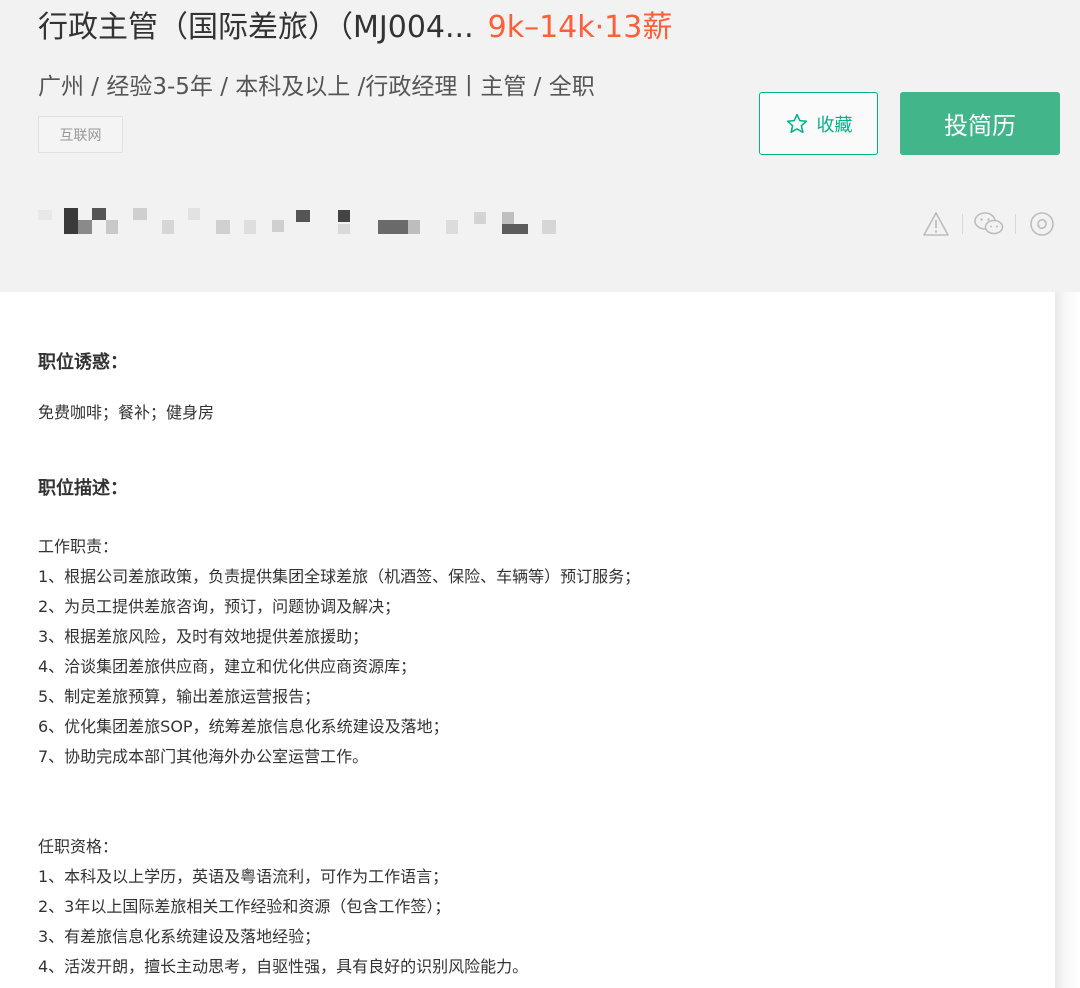 Image resolution: width=1080 pixels, height=988 pixels. I want to click on duties-heading: 工作职责：, so click(78, 546).